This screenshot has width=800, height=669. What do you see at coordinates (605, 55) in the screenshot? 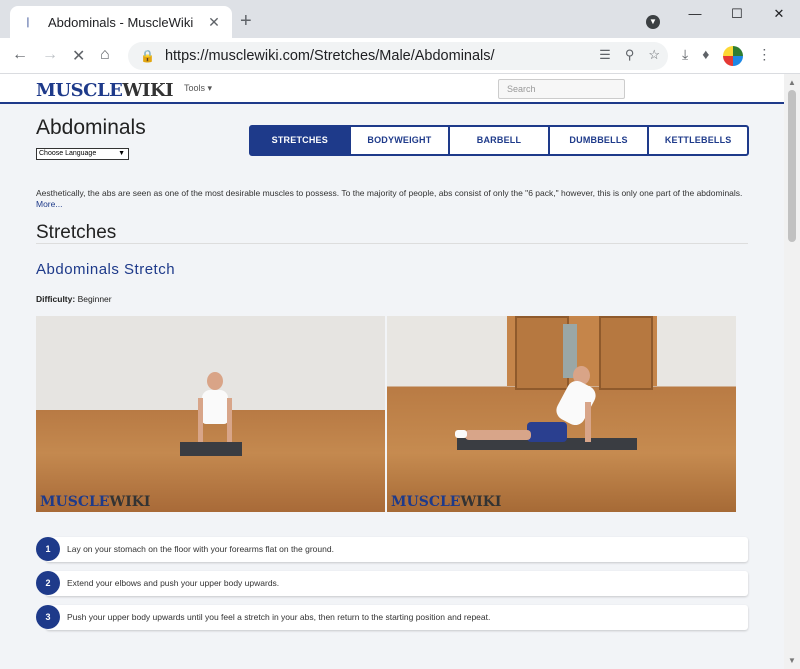
I see `translate-icon: ☰` at bounding box center [605, 55].